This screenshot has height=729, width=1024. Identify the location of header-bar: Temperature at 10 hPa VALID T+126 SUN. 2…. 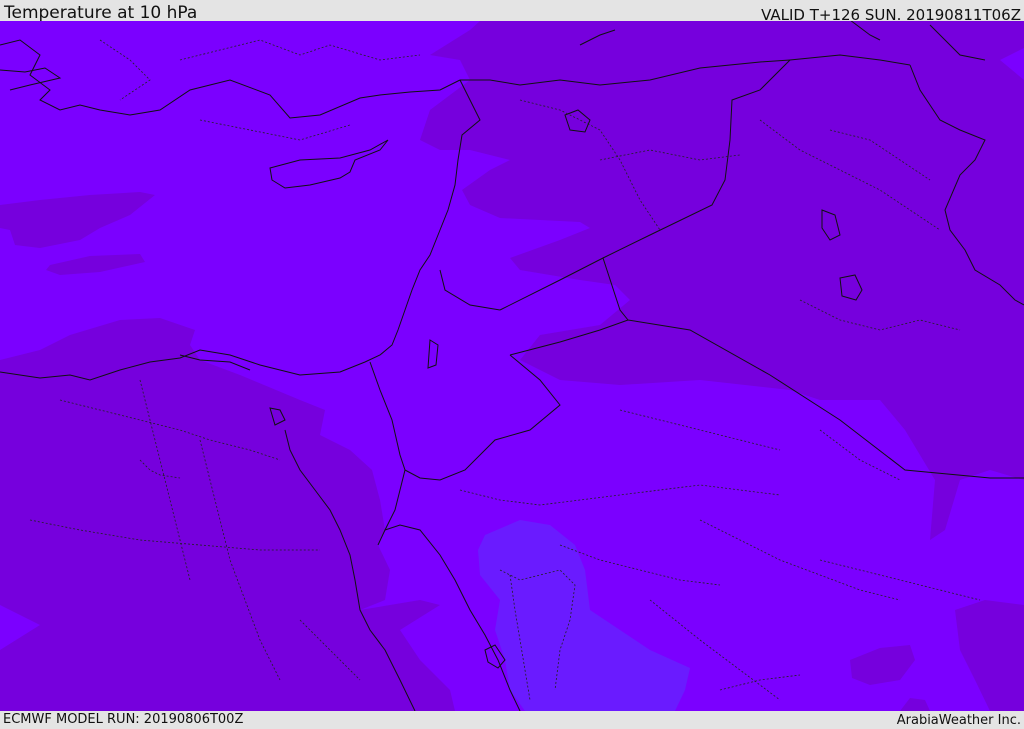
(512, 12).